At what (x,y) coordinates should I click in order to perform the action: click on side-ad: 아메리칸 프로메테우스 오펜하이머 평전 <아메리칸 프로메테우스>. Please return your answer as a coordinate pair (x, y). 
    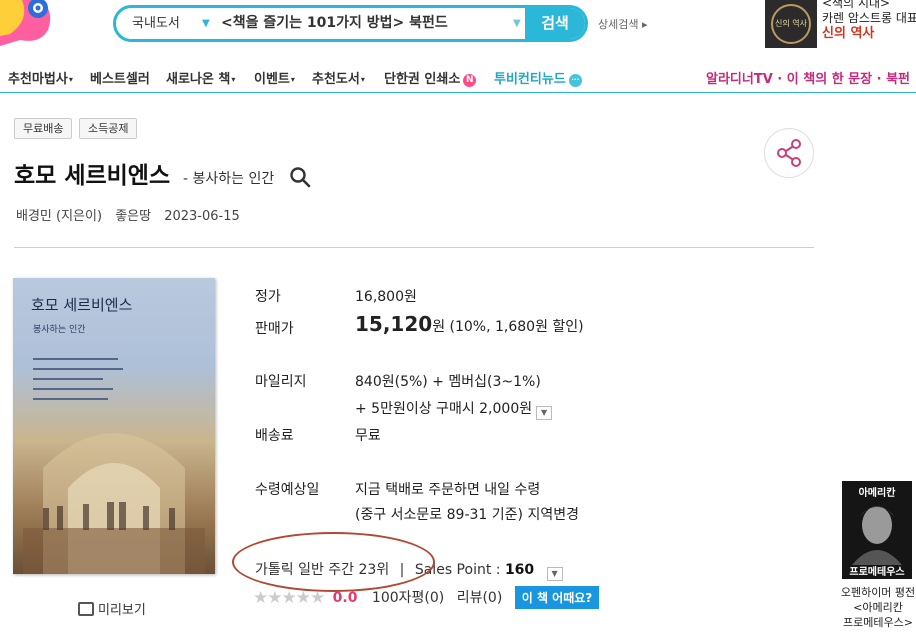
    Looking at the image, I should click on (876, 560).